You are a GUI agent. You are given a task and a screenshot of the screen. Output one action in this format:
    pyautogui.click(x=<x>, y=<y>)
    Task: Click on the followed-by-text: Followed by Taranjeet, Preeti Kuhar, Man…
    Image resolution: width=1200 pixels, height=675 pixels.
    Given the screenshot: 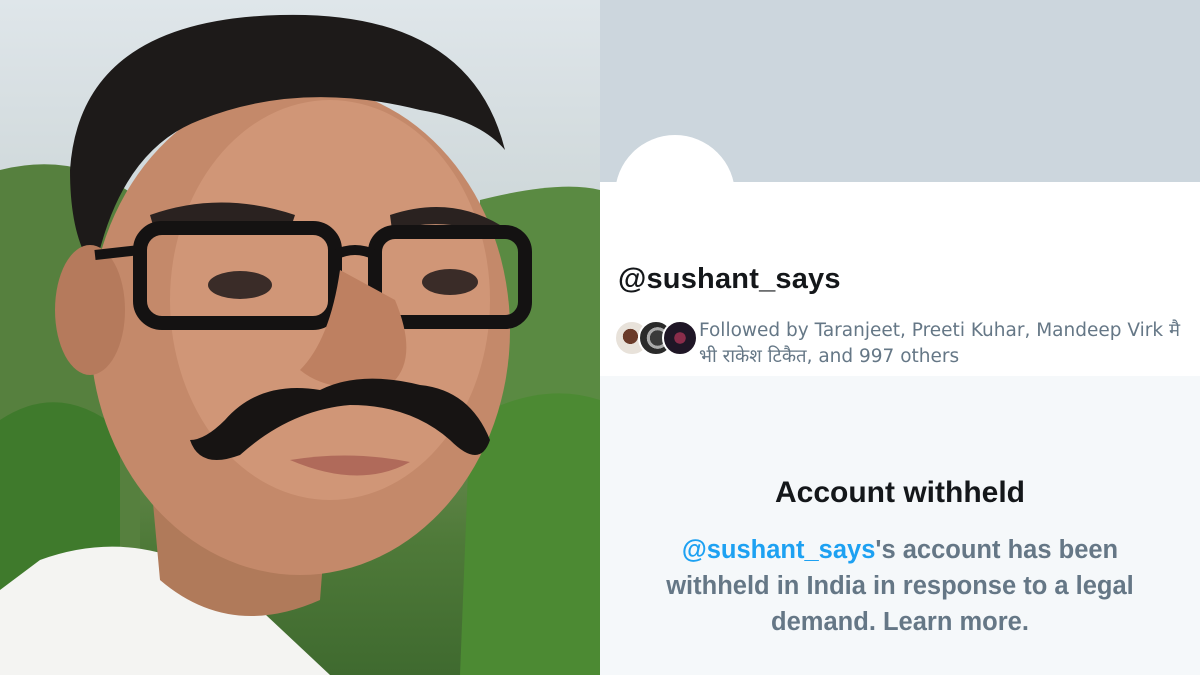 What is the action you would take?
    pyautogui.click(x=940, y=343)
    